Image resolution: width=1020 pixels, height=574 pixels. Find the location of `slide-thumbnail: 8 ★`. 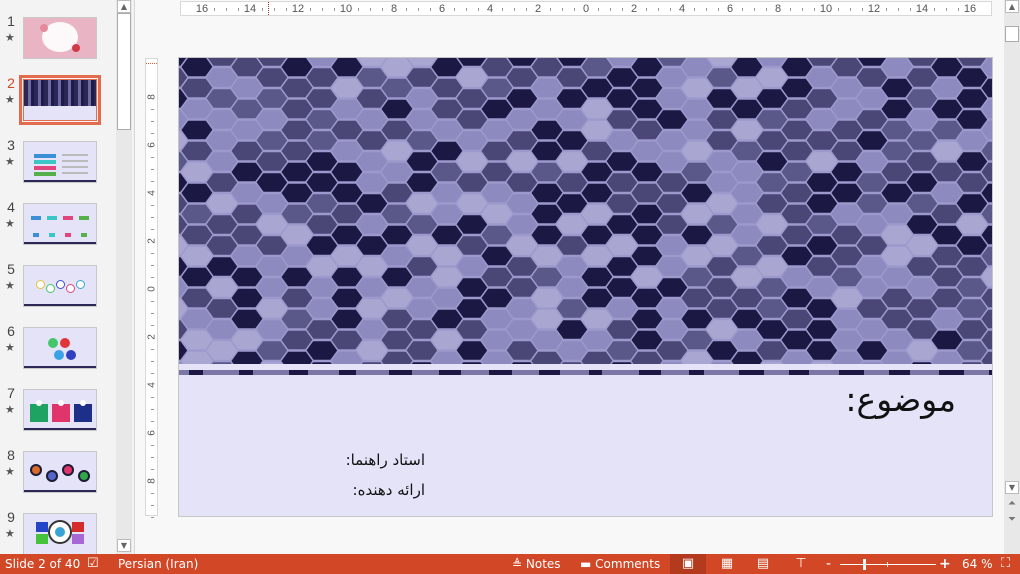

slide-thumbnail: 8 ★ is located at coordinates (58, 477).